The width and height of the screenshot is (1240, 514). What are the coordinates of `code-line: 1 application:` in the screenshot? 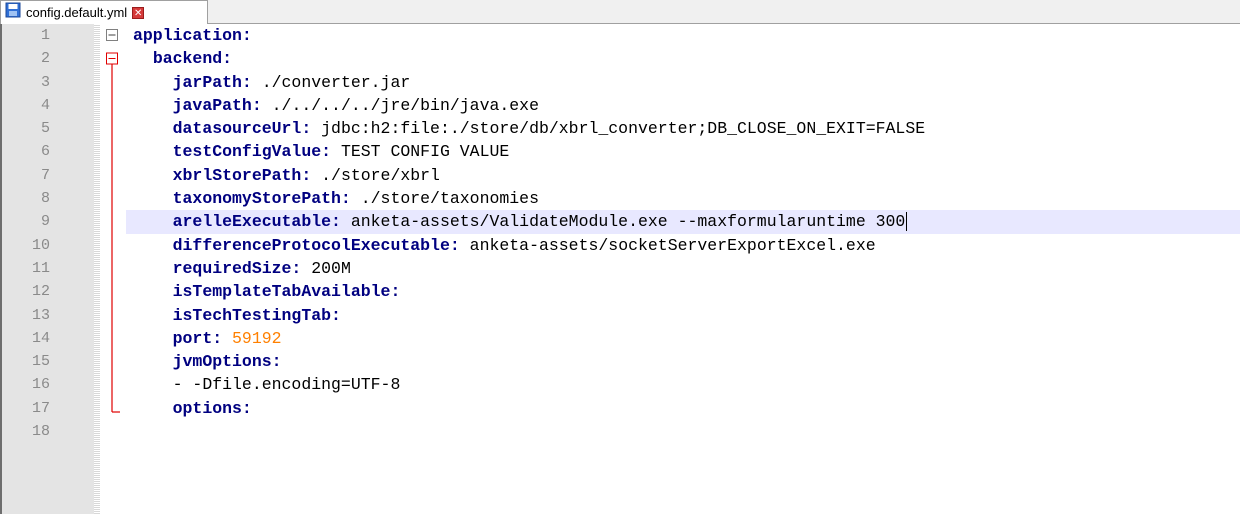 It's located at (621, 35).